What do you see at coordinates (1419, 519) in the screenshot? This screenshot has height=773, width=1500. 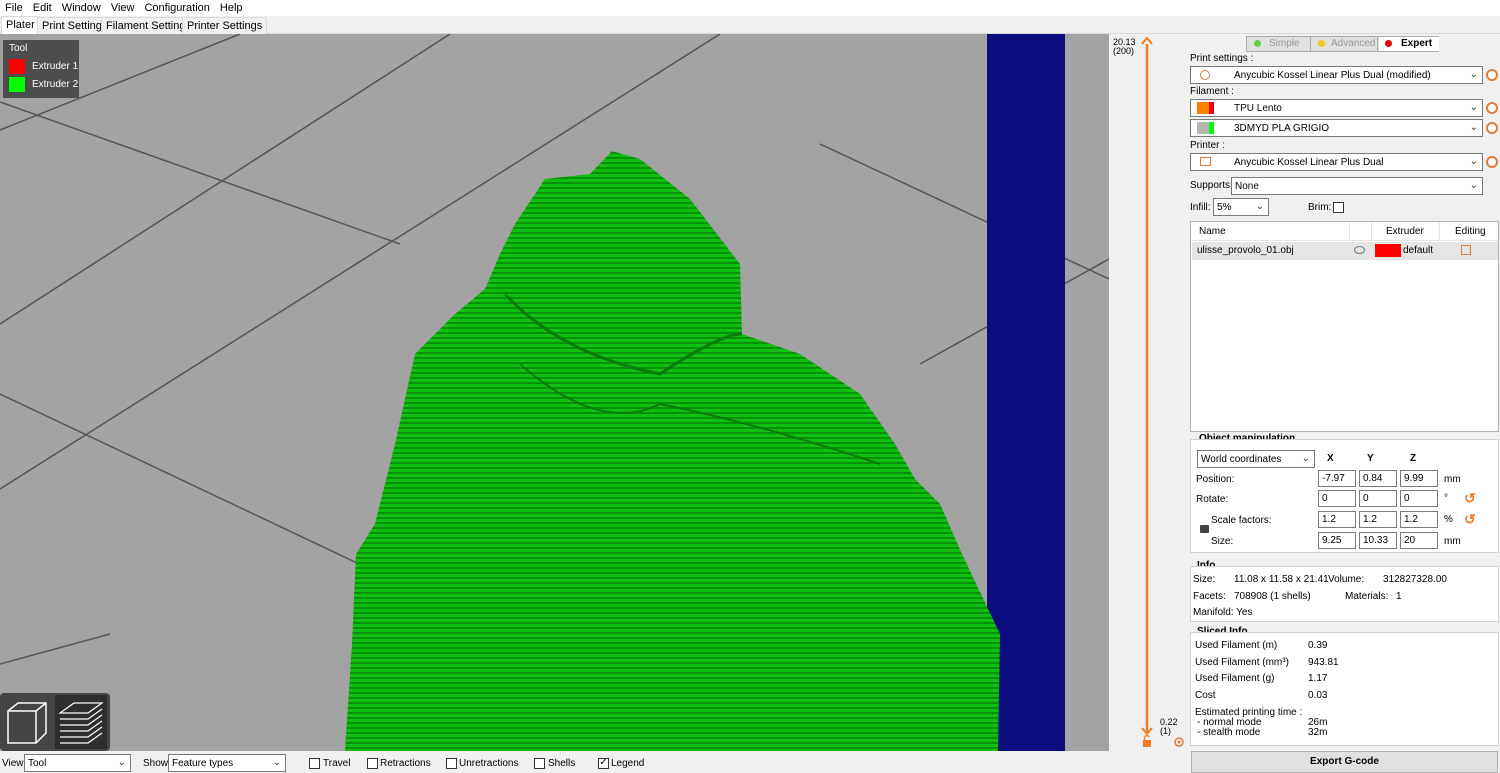 I see `scale-z-input: 1.2` at bounding box center [1419, 519].